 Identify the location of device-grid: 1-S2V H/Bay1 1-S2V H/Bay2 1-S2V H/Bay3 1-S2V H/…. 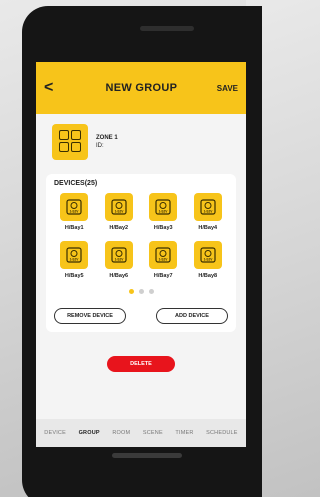
(141, 236).